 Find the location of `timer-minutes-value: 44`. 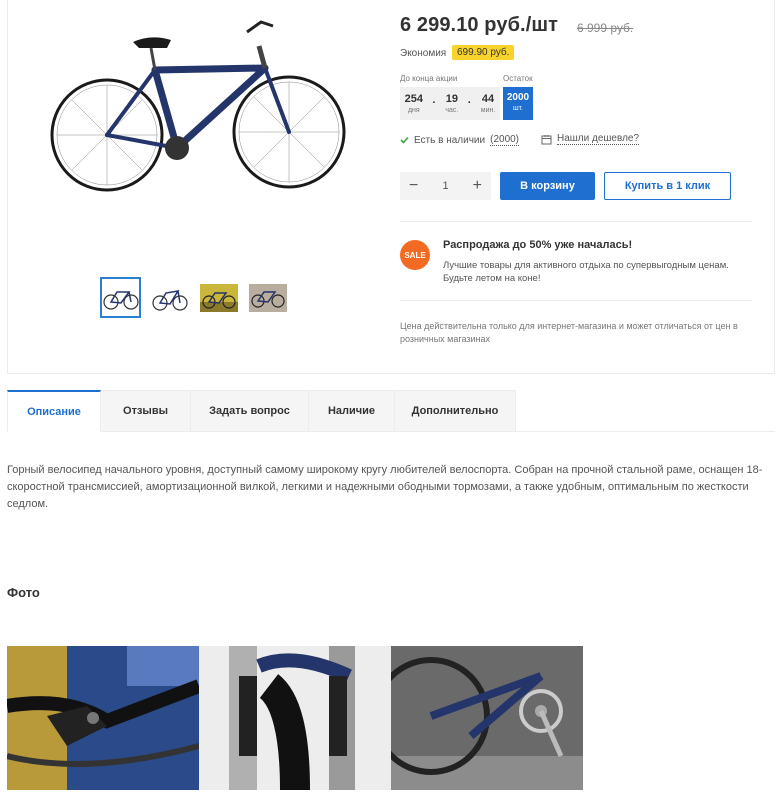

timer-minutes-value: 44 is located at coordinates (488, 98).